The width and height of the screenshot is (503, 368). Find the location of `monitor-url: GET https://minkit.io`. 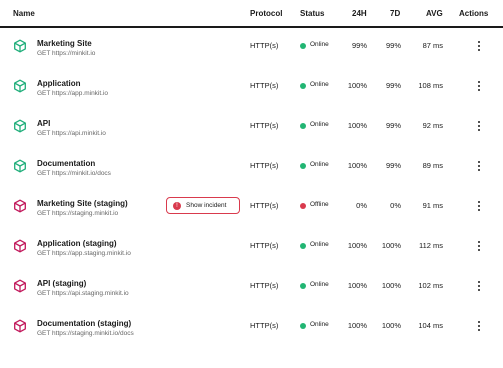

monitor-url: GET https://minkit.io is located at coordinates (66, 53).